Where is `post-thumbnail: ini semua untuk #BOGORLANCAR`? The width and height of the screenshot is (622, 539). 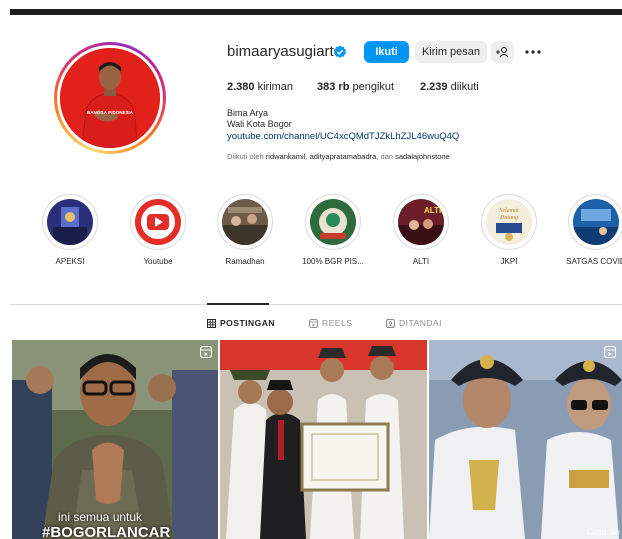 post-thumbnail: ini semua untuk #BOGORLANCAR is located at coordinates (115, 439).